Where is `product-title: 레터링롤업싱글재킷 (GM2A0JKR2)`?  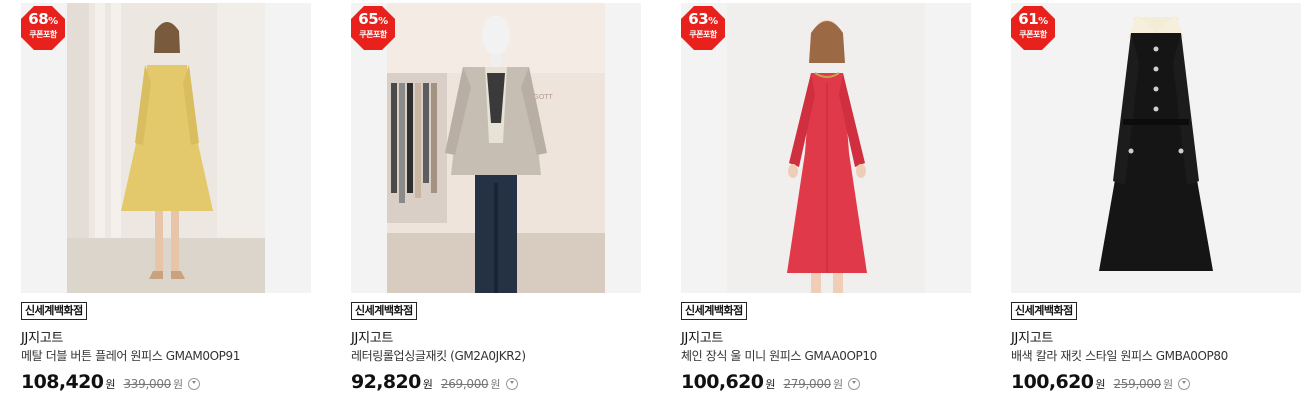 product-title: 레터링롤업싱글재킷 (GM2A0JKR2) is located at coordinates (496, 356).